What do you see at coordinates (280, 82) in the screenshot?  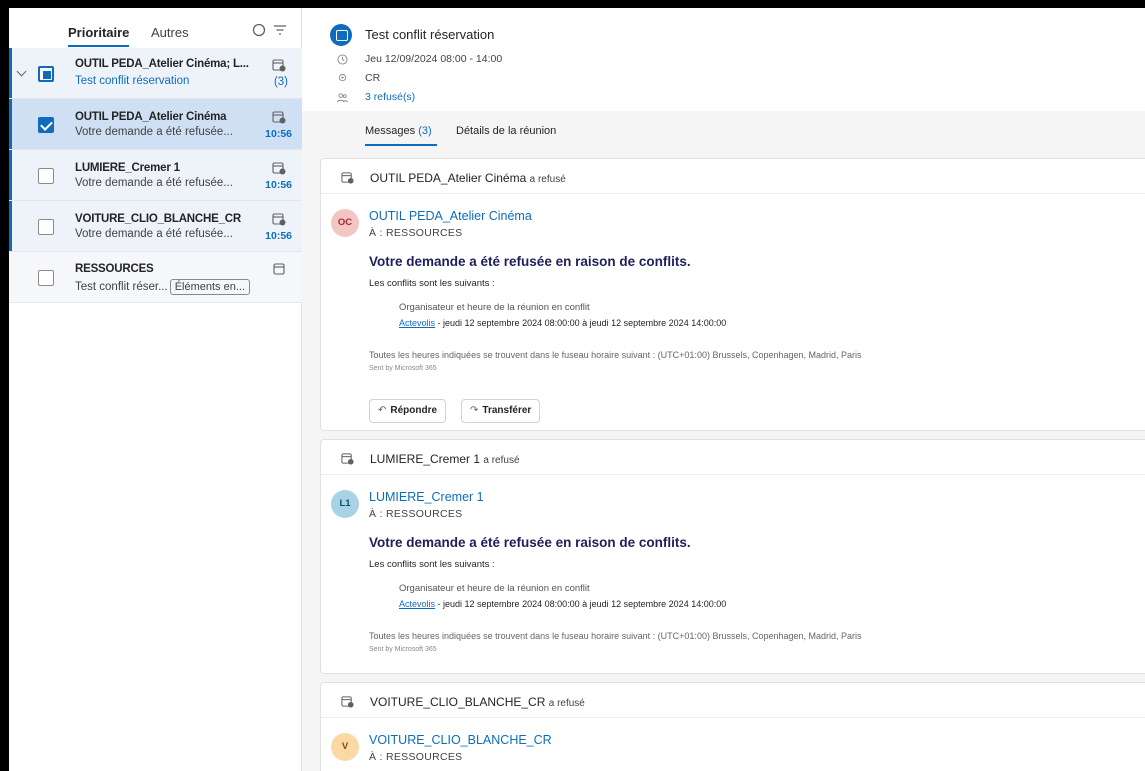 I see `conversation-count: (3)` at bounding box center [280, 82].